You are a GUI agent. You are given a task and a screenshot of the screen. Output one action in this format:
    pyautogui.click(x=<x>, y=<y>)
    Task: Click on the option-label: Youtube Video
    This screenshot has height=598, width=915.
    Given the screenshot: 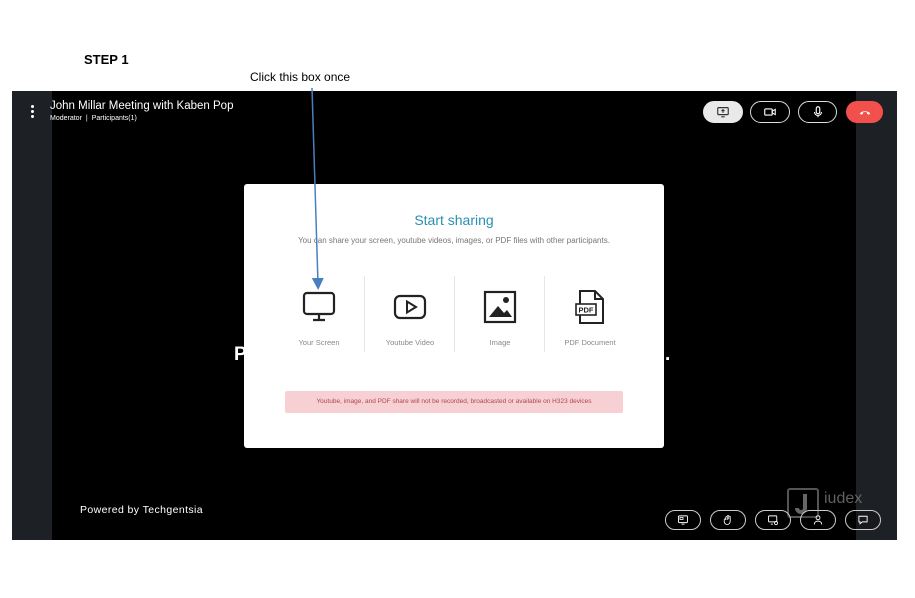 What is the action you would take?
    pyautogui.click(x=410, y=342)
    